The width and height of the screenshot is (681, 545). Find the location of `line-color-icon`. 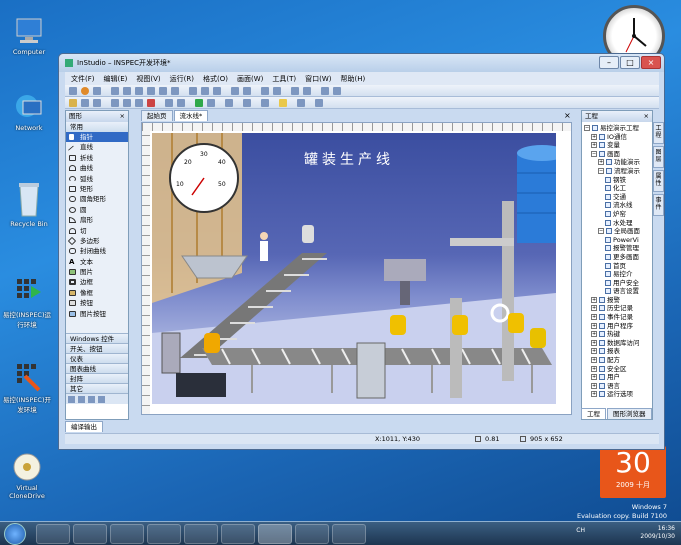

line-color-icon is located at coordinates (301, 103).